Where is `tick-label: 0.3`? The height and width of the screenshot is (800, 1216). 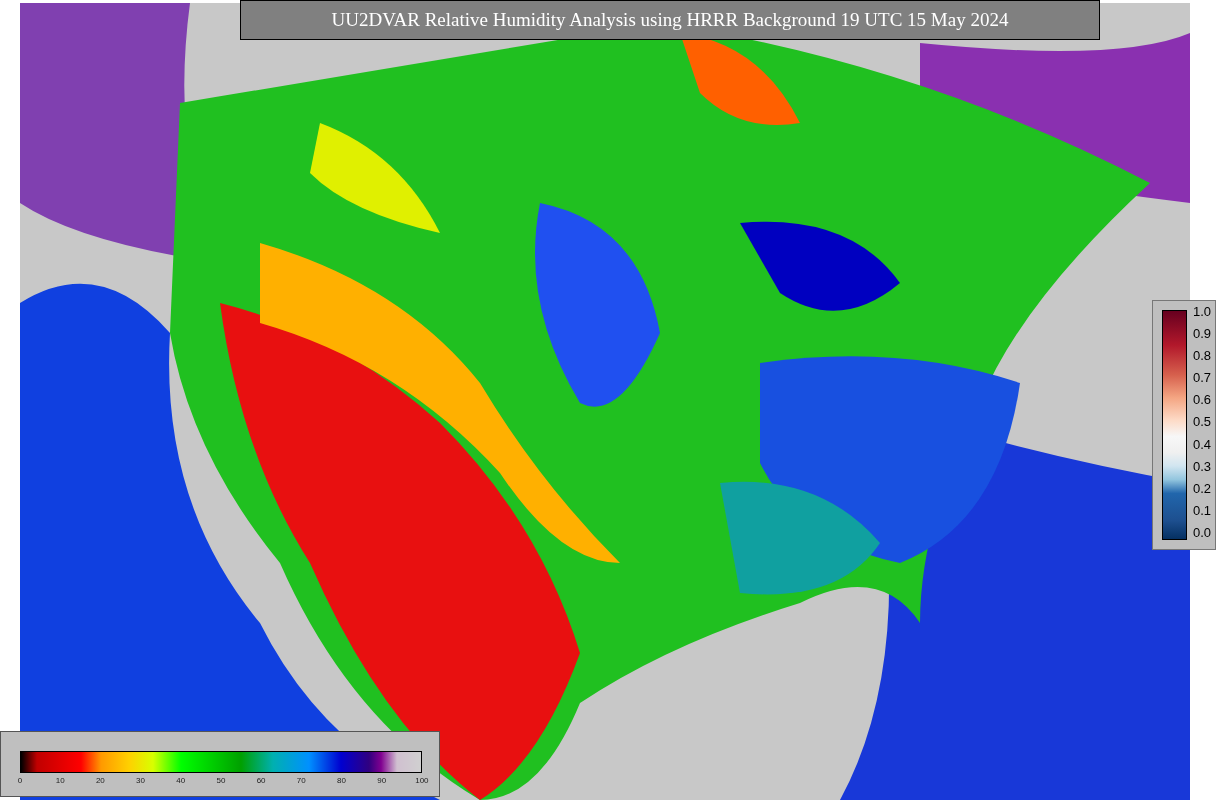 tick-label: 0.3 is located at coordinates (1202, 466).